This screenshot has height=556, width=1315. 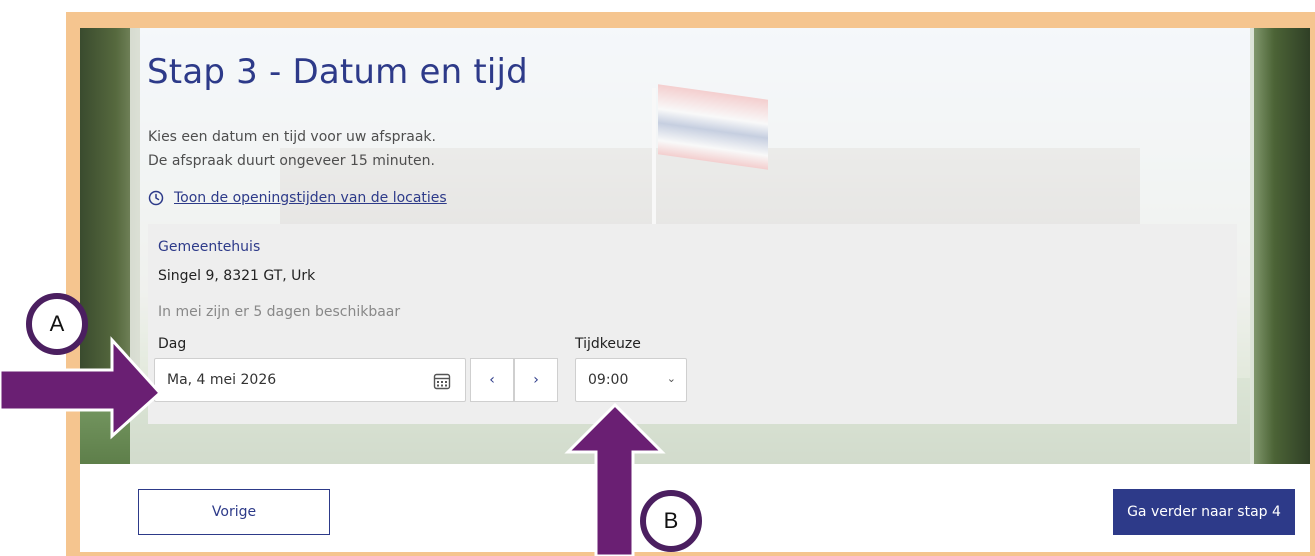 I want to click on next-day-button: ›, so click(x=536, y=380).